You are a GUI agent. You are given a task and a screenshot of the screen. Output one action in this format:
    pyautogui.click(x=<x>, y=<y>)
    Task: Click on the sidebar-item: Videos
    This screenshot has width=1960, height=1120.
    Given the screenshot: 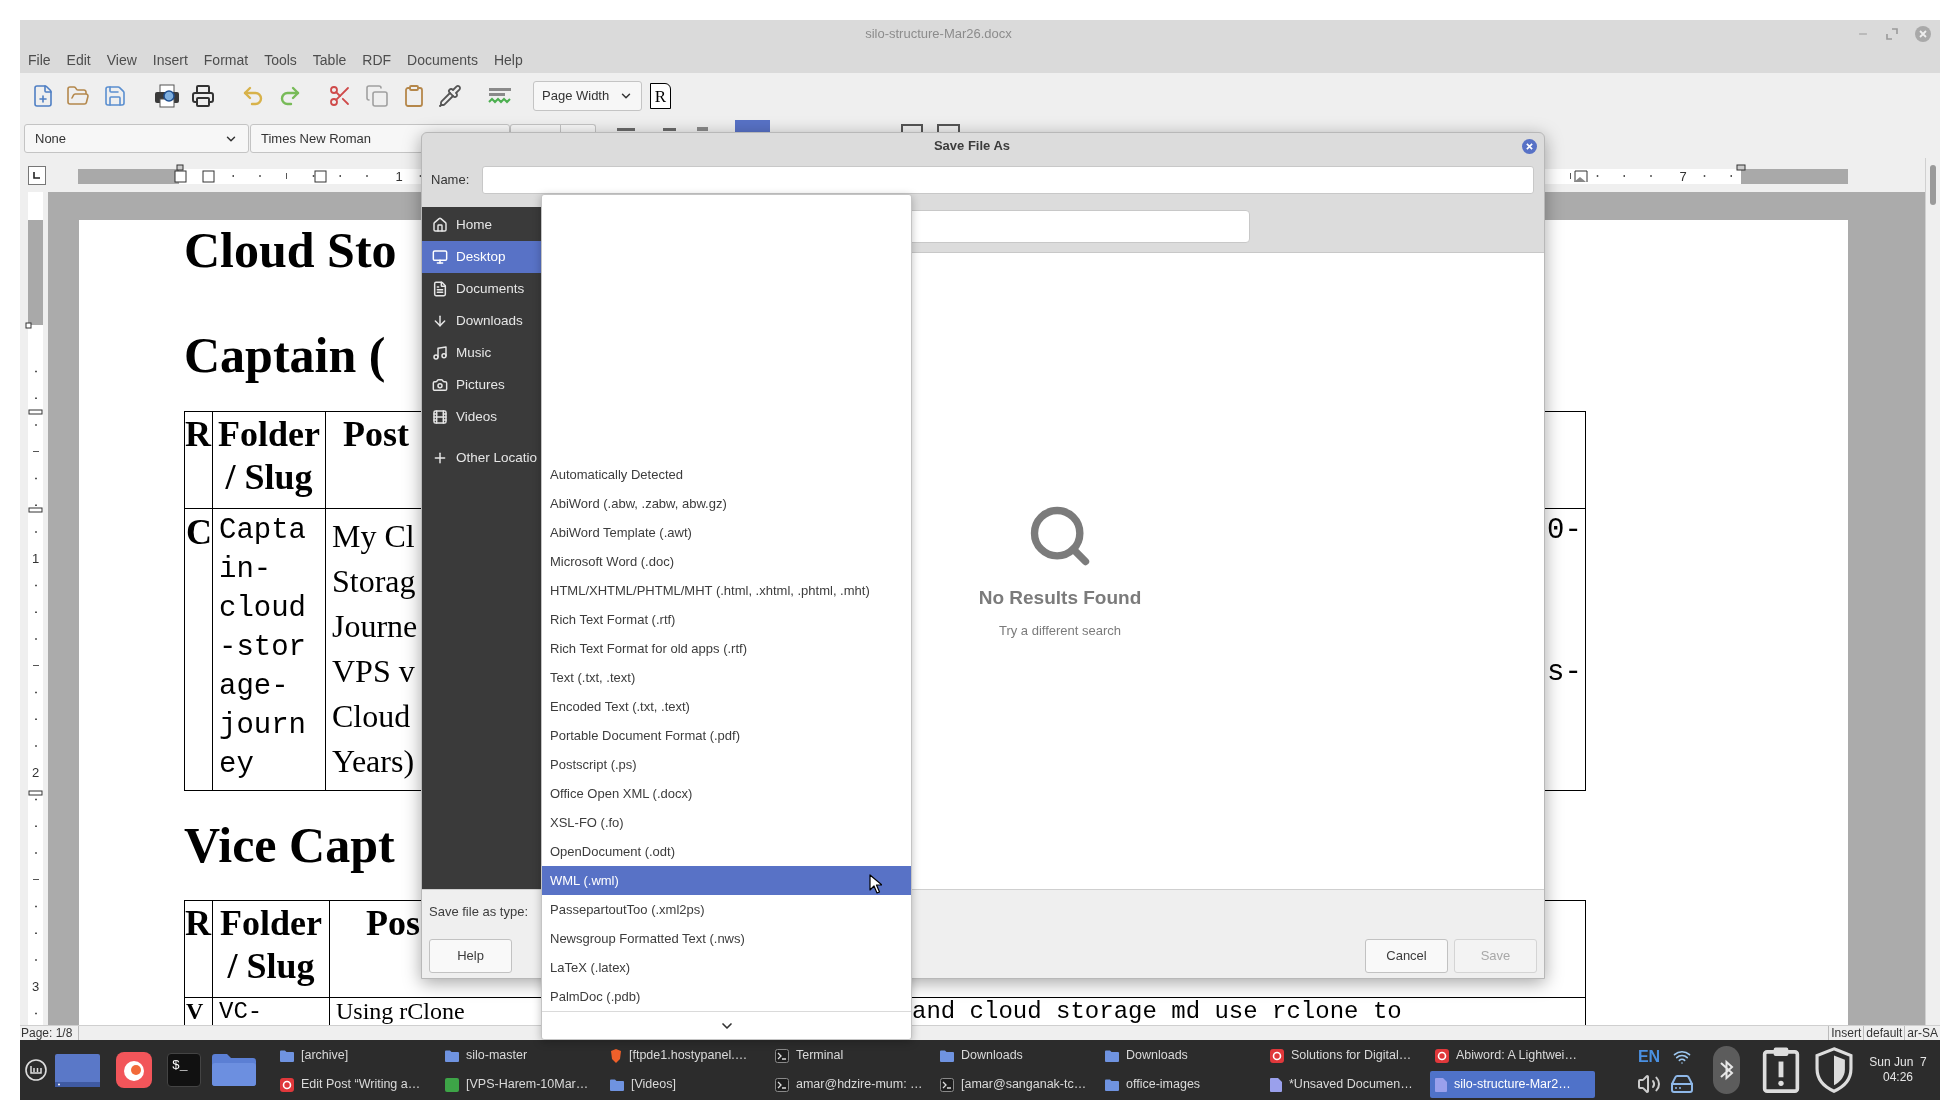 What is the action you would take?
    pyautogui.click(x=482, y=417)
    